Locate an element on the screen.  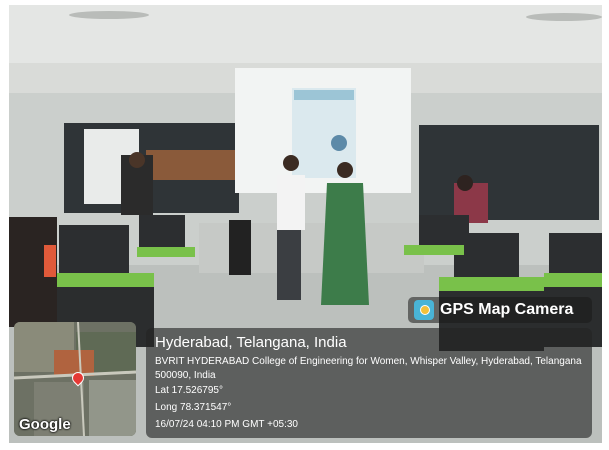
location-title: Hyderabad, Telangana, India is located at coordinates (251, 342).